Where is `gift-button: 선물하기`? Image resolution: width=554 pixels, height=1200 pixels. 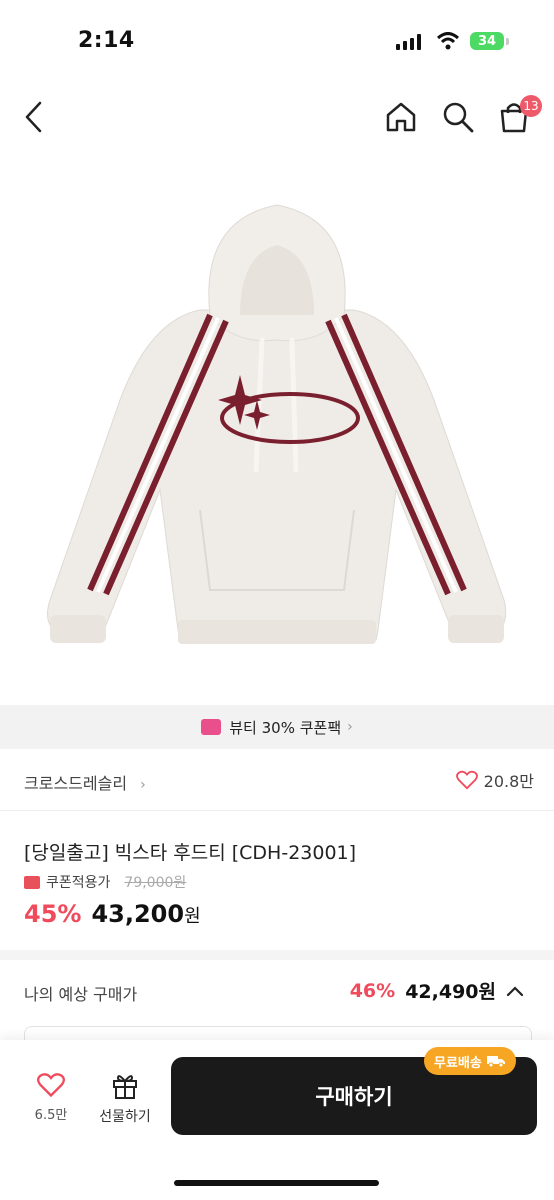
gift-button: 선물하기 is located at coordinates (125, 1098).